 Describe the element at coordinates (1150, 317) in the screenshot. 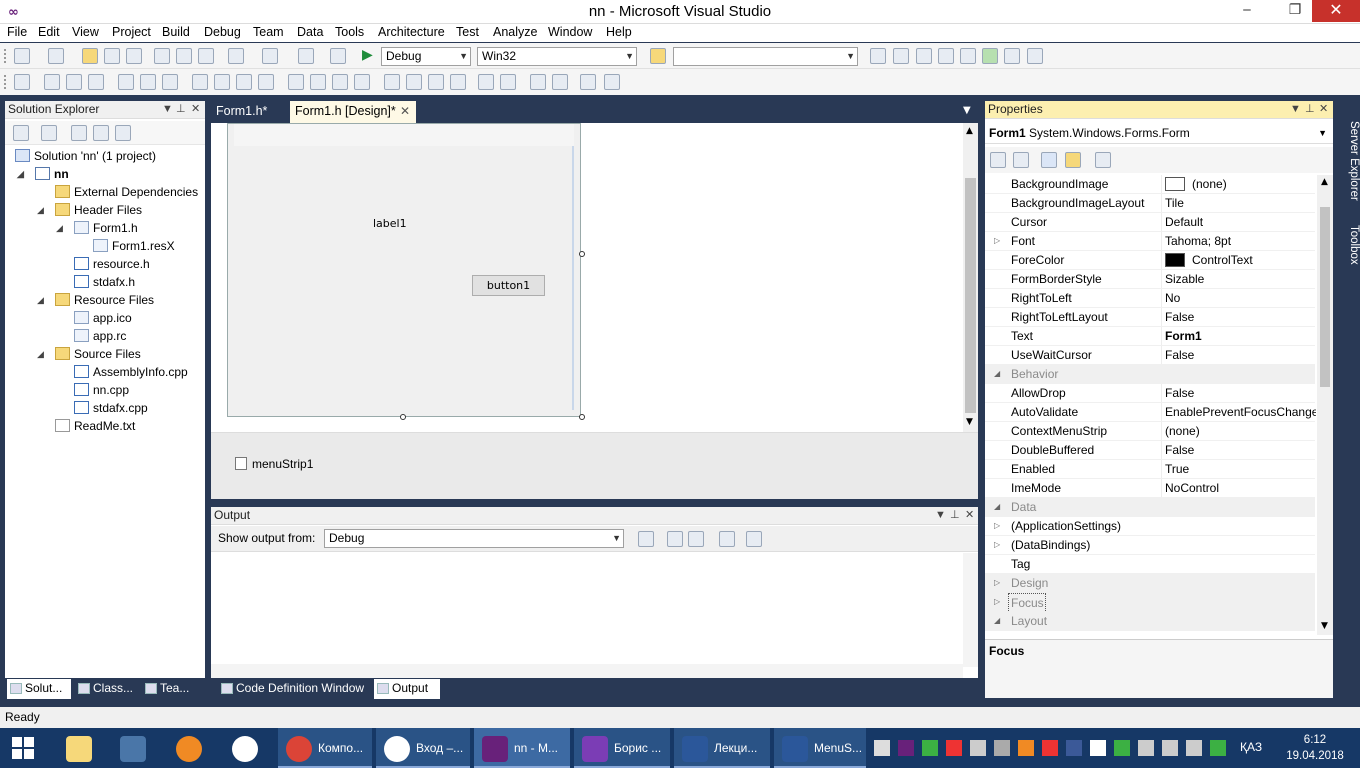

I see `property-row: RightToLeftLayout False` at that location.